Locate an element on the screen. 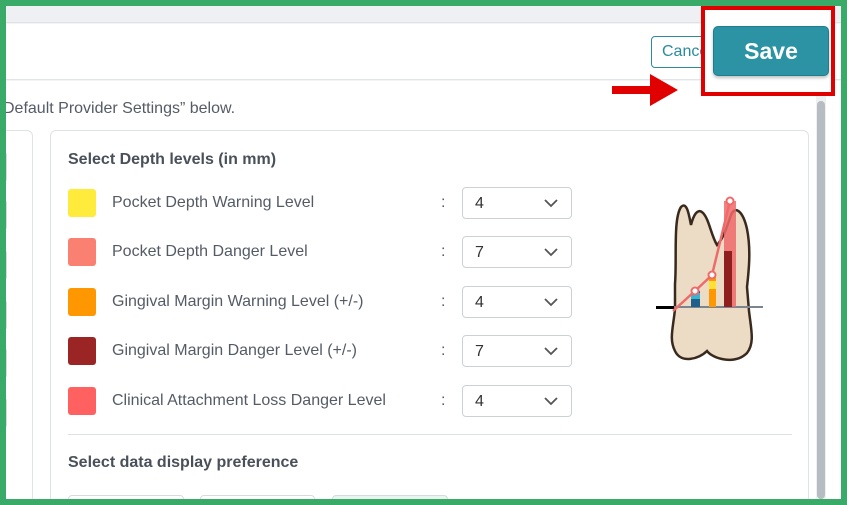 This screenshot has width=847, height=505. display-section-title: Select data display preference is located at coordinates (183, 462).